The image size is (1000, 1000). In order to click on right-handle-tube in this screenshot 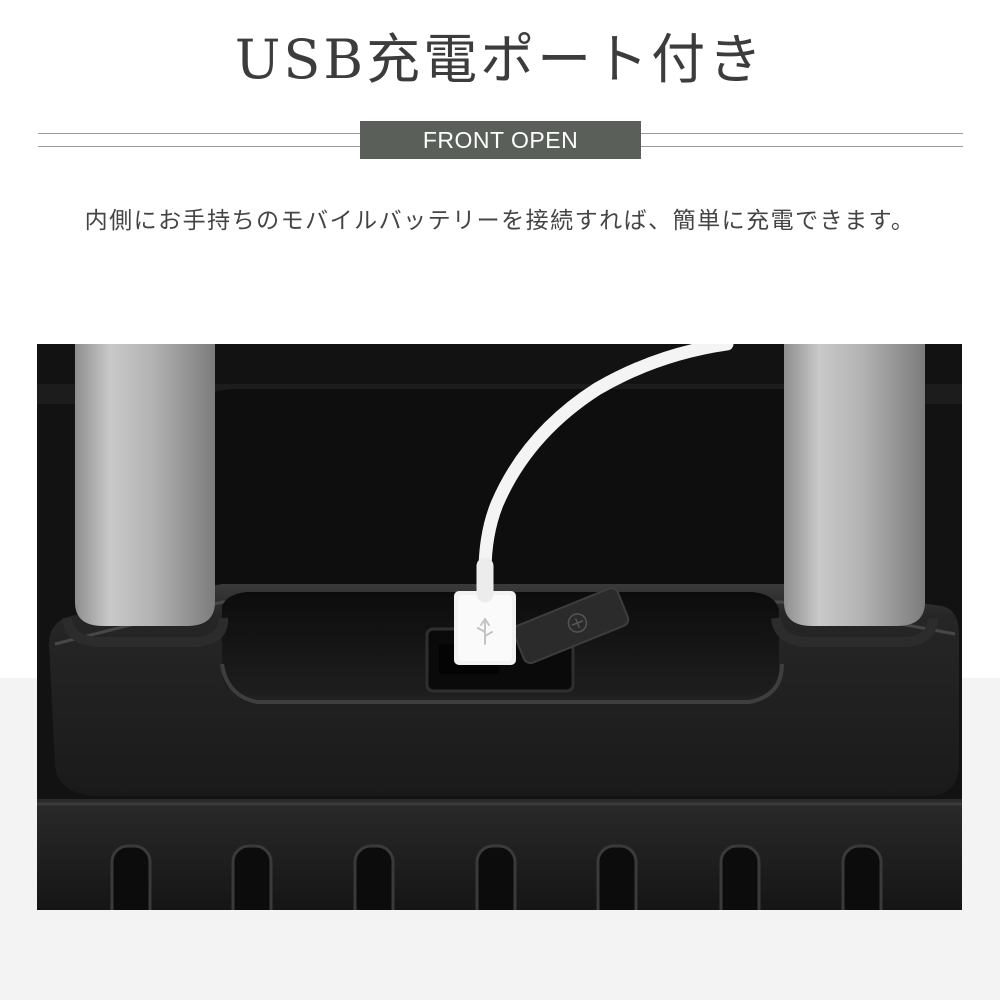, I will do `click(854, 485)`.